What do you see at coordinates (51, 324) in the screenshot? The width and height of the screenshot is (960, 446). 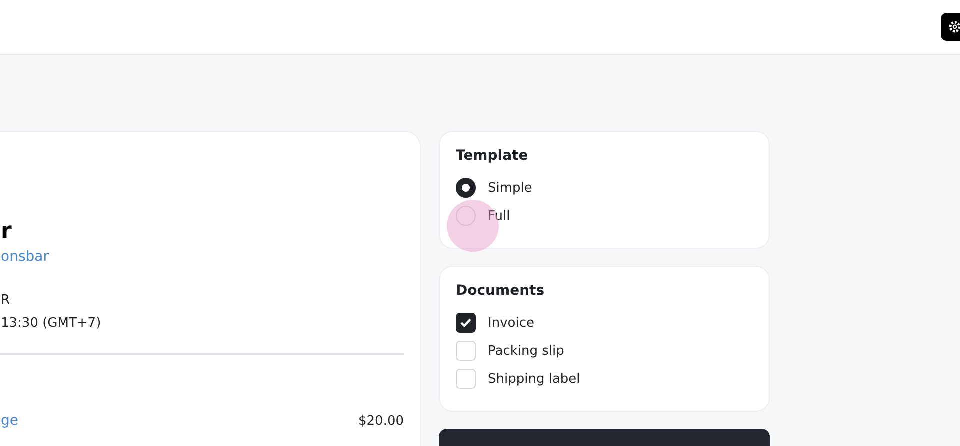 I see `order-date: 13:30 (GMT+7)` at bounding box center [51, 324].